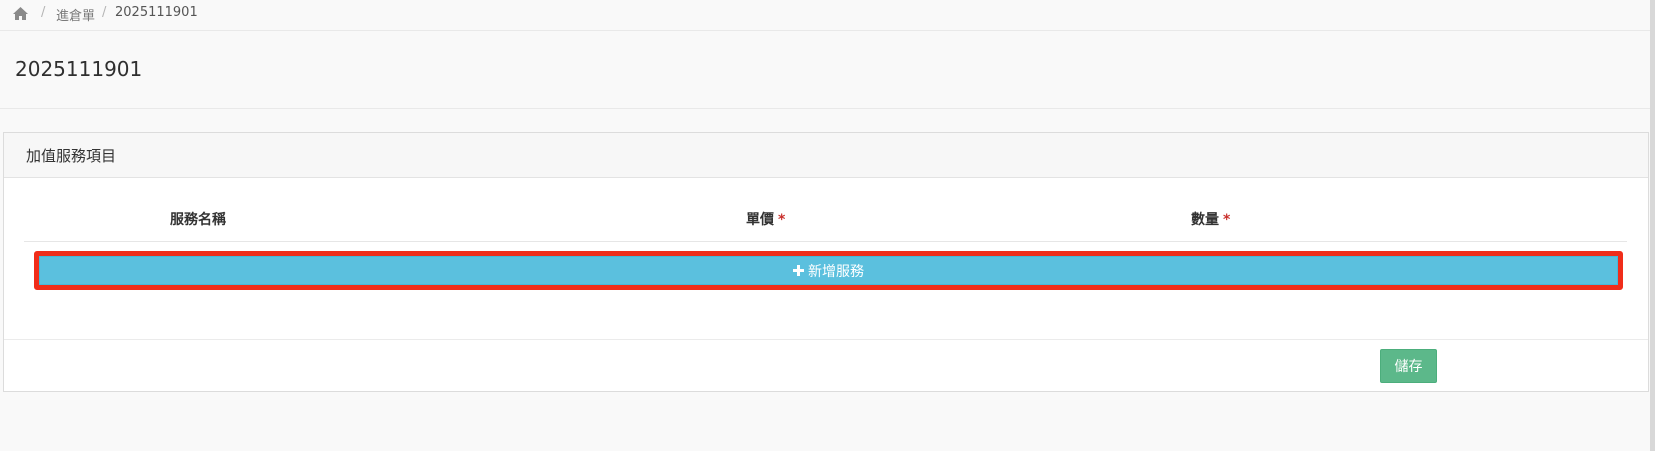 The height and width of the screenshot is (451, 1655). What do you see at coordinates (826, 155) in the screenshot?
I see `panel-heading: 加值服務項目` at bounding box center [826, 155].